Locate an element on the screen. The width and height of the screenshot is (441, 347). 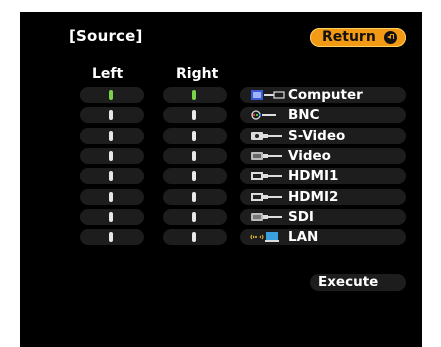
execute-button: Execute is located at coordinates (358, 282).